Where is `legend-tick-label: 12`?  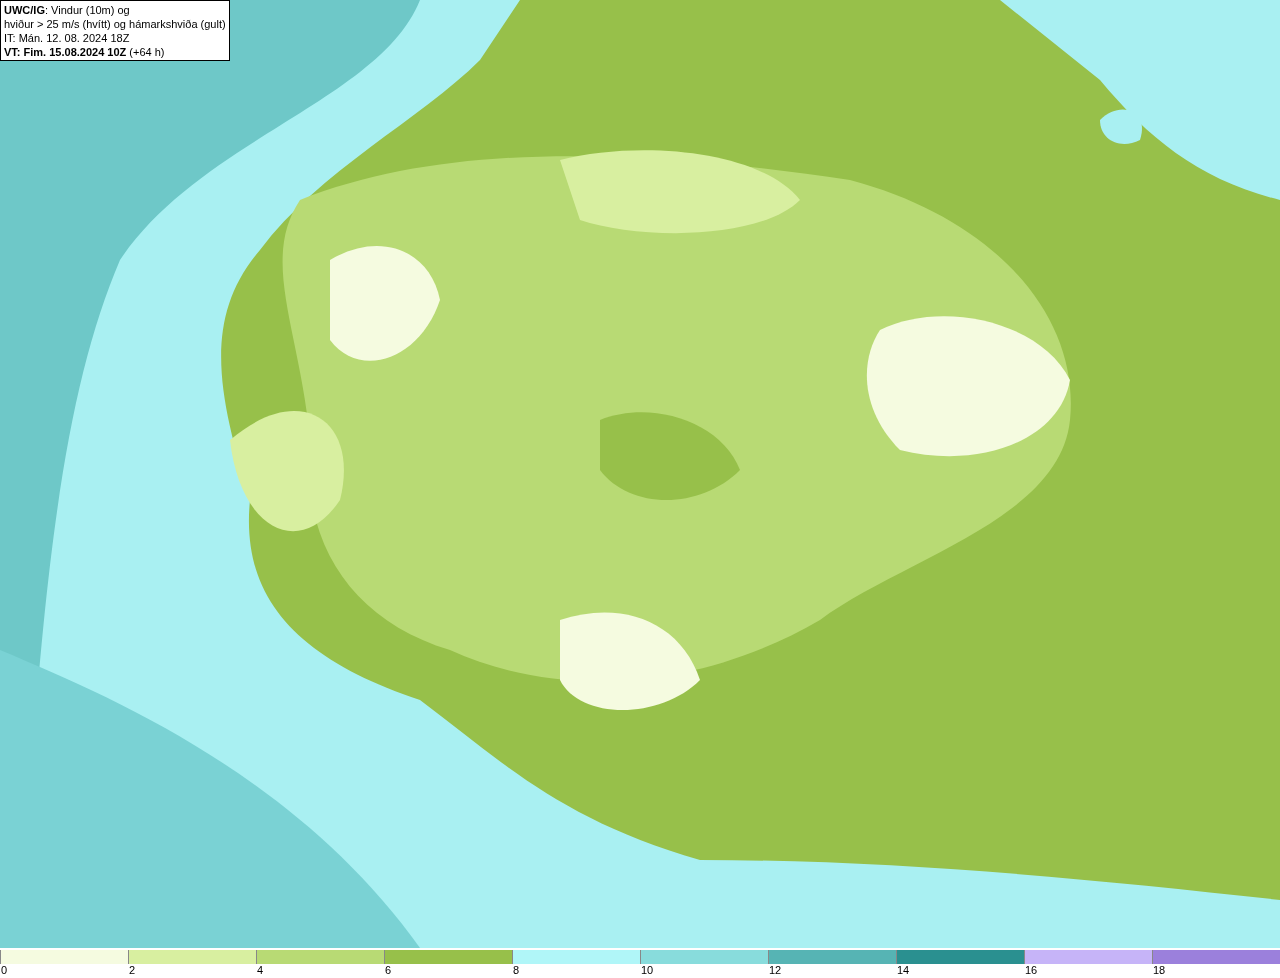
legend-tick-label: 12 is located at coordinates (775, 970).